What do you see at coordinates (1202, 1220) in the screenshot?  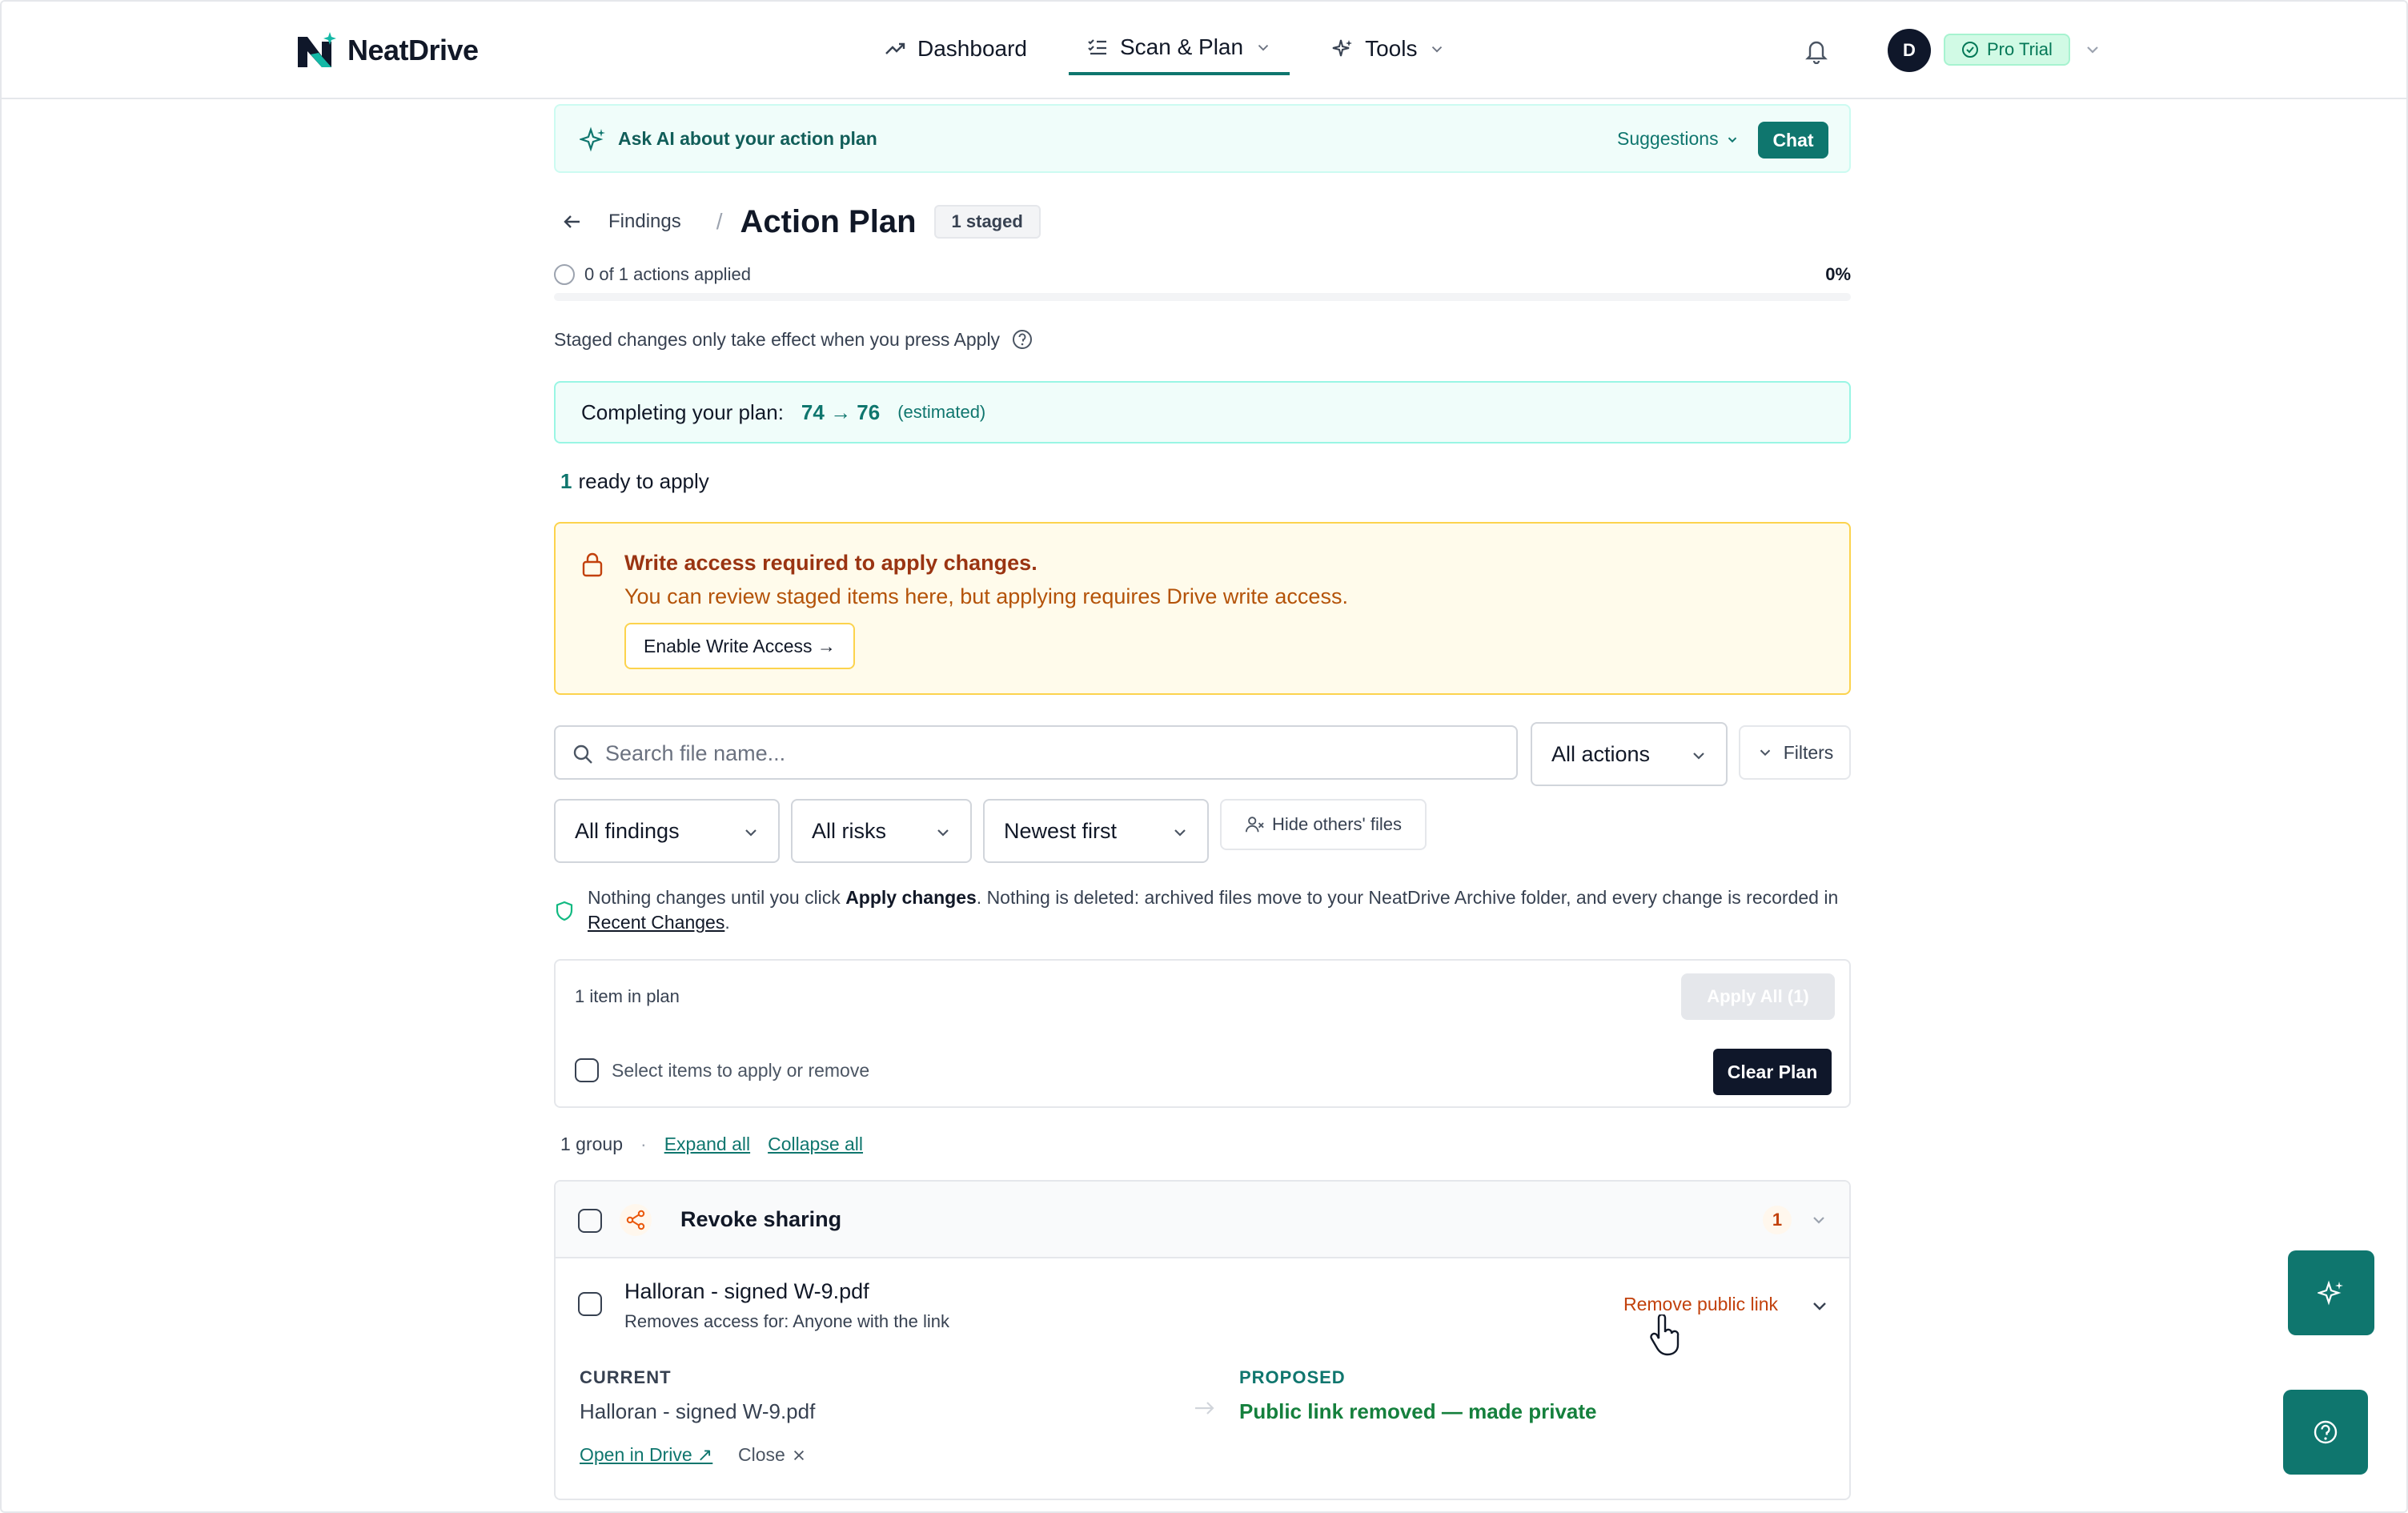 I see `group-header: Revoke sharing 1` at bounding box center [1202, 1220].